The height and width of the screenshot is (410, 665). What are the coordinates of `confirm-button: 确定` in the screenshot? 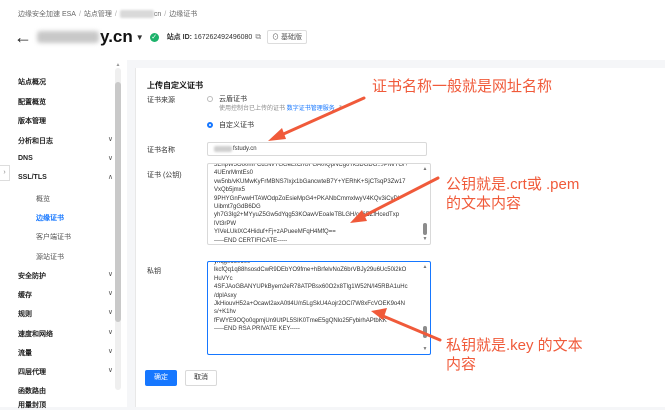 It's located at (161, 378).